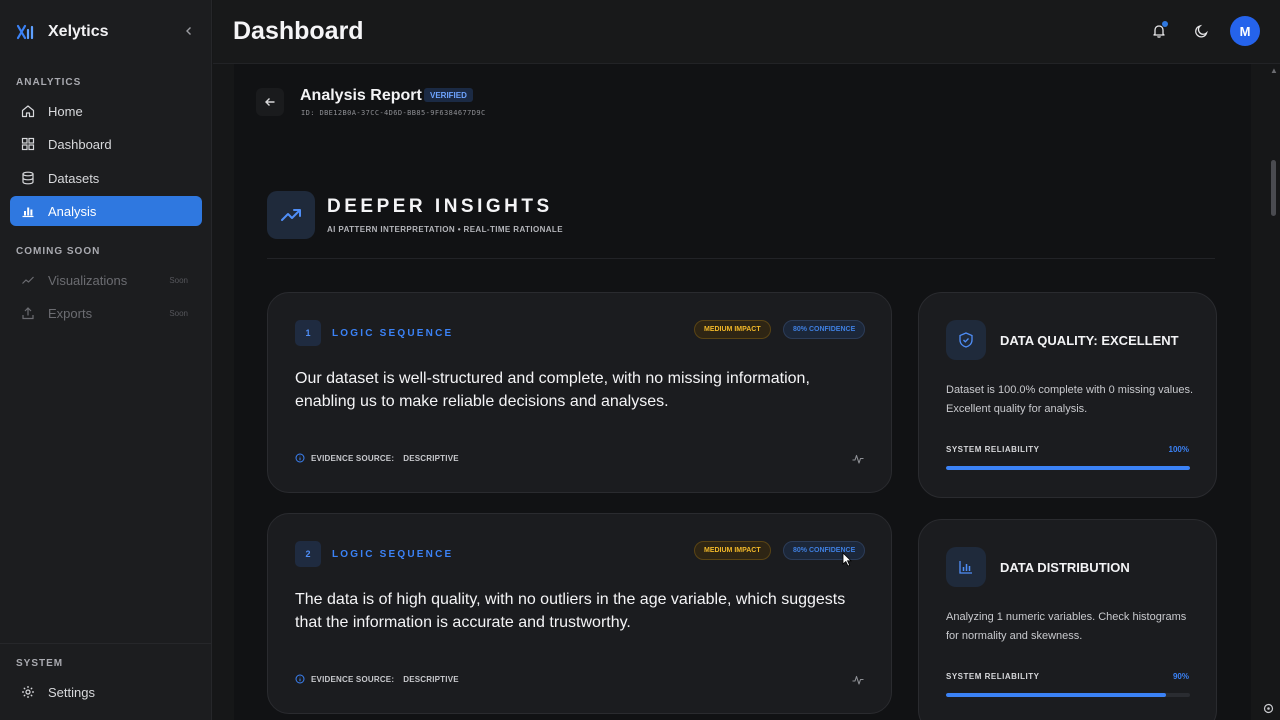 The image size is (1280, 720). I want to click on reliability-value: 90%, so click(1180, 676).